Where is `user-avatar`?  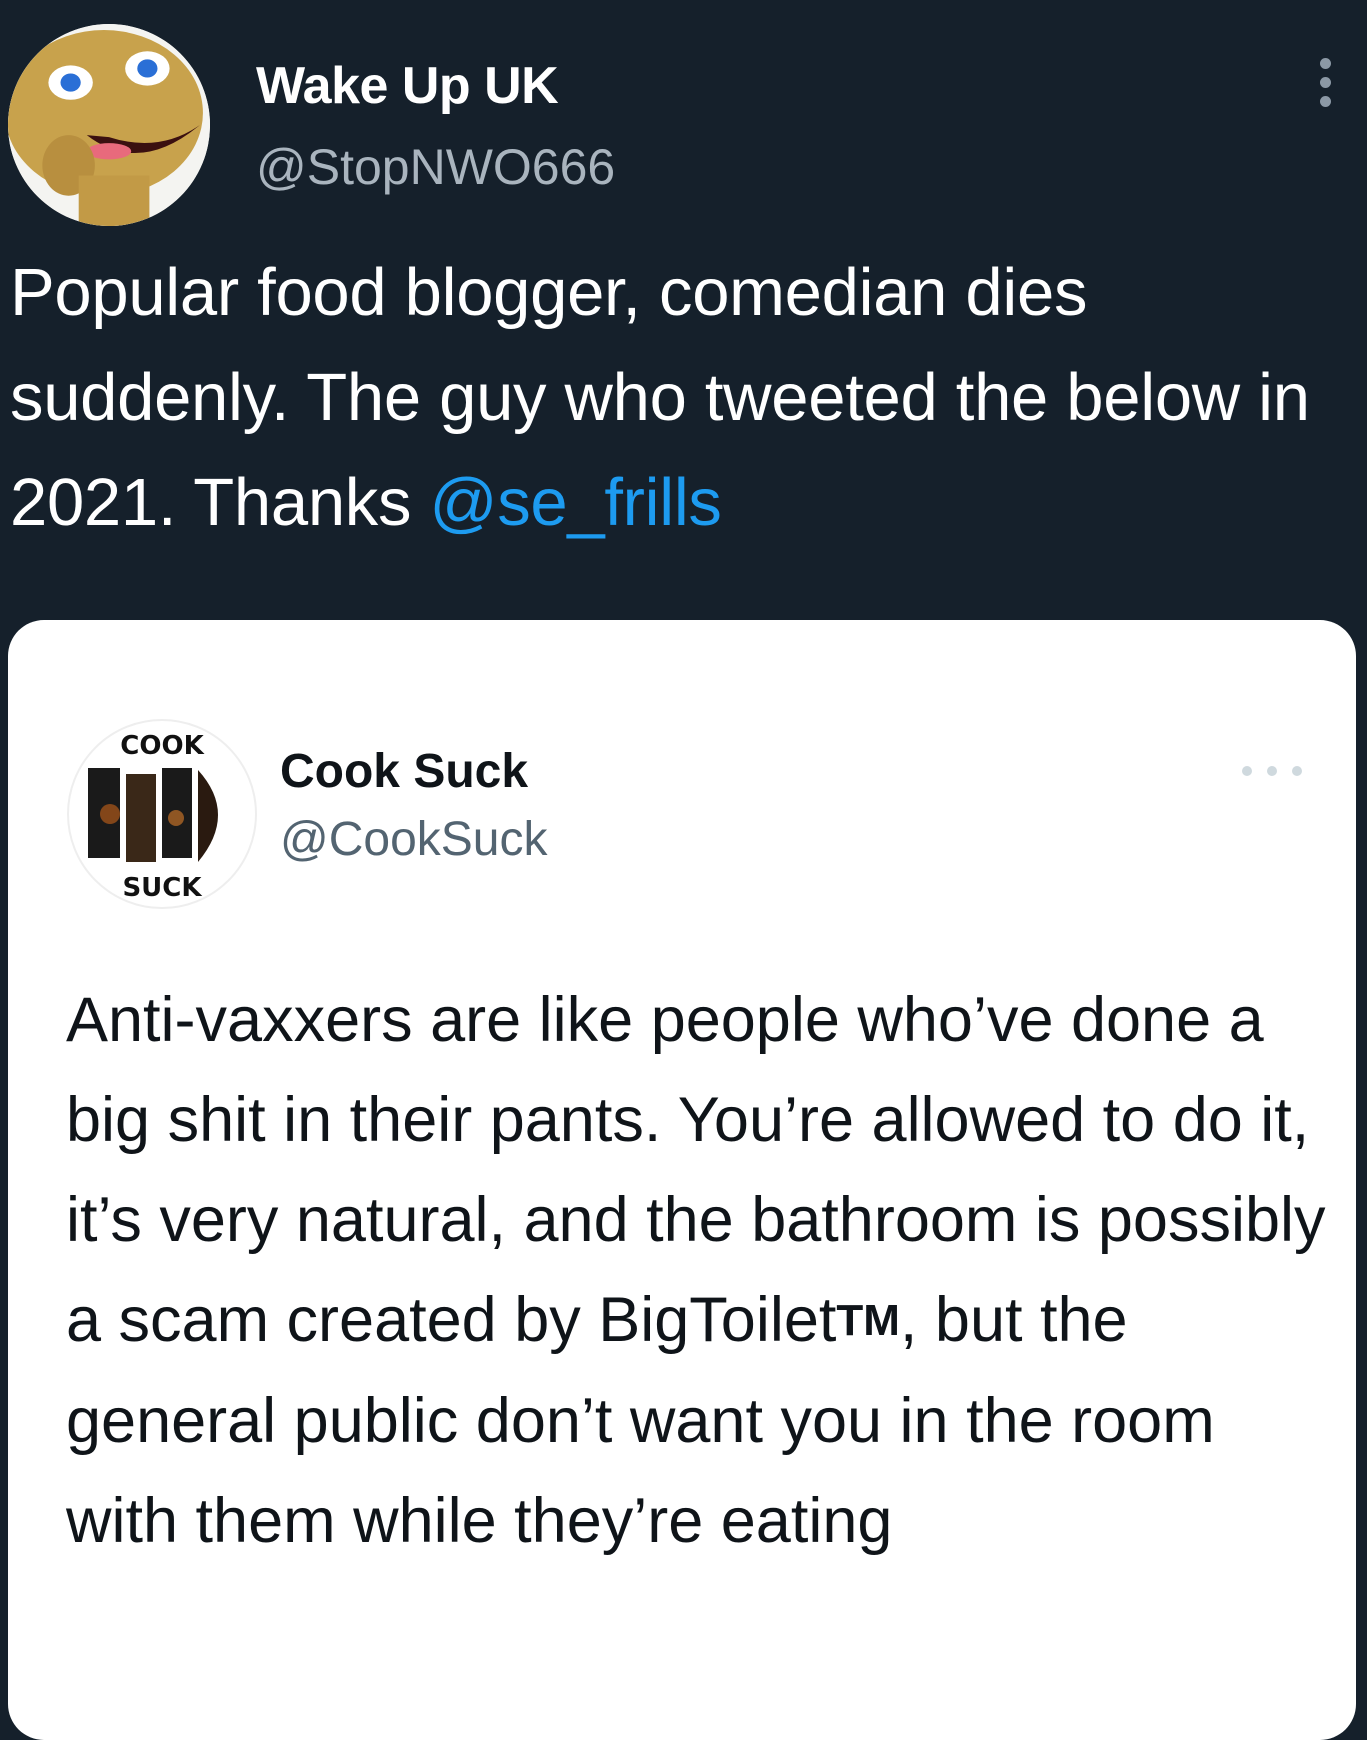
user-avatar is located at coordinates (109, 125).